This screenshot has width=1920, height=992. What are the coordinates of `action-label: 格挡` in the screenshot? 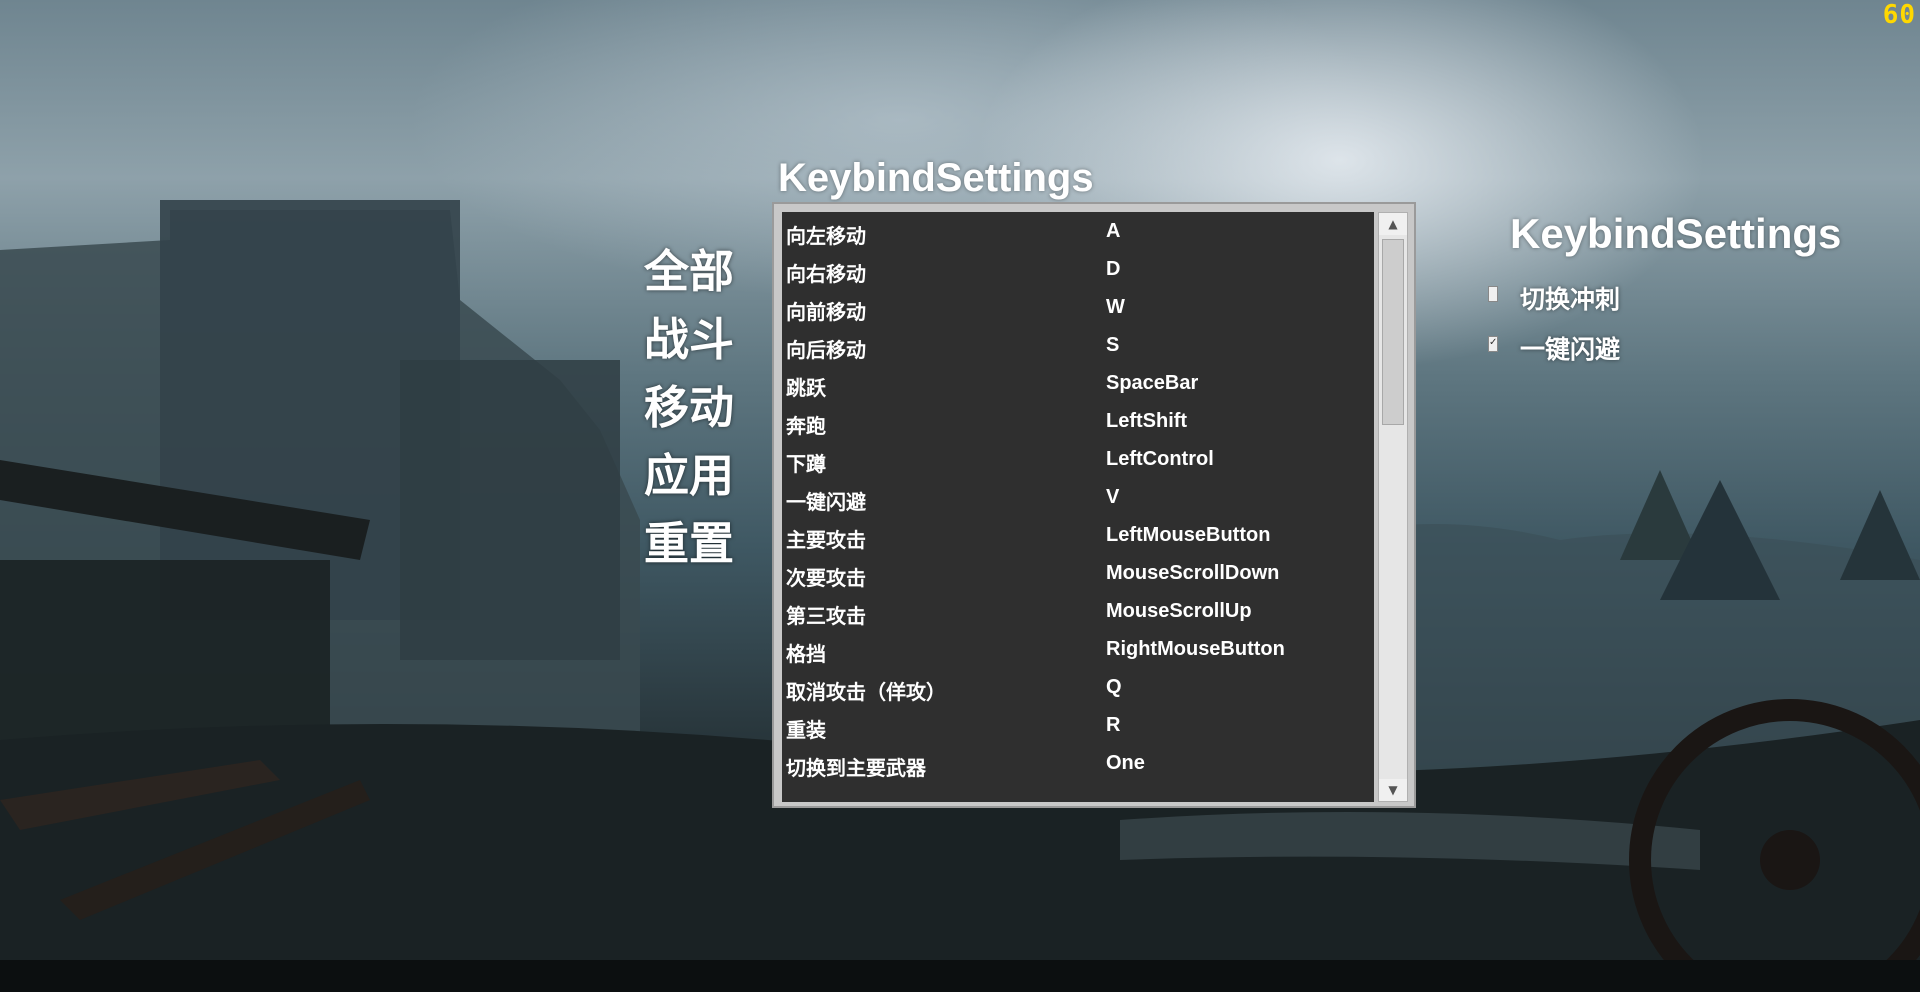 It's located at (806, 655).